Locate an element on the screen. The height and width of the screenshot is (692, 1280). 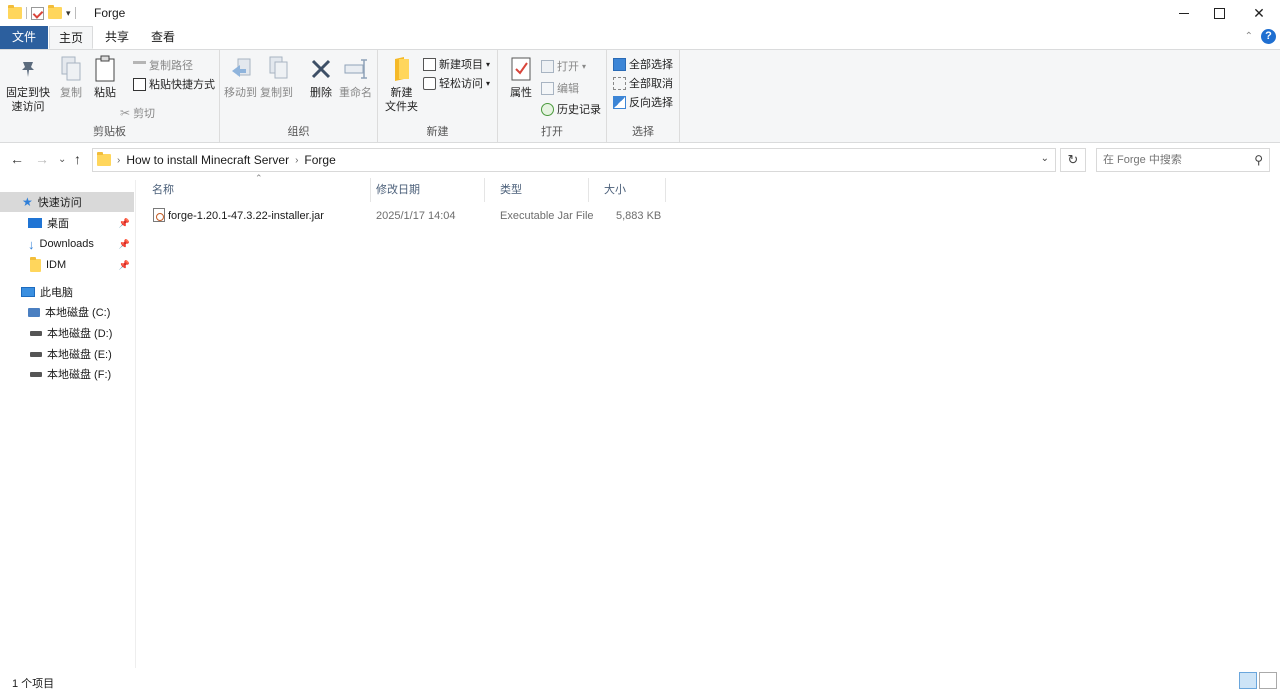
large-icons-view-icon is located at coordinates (1268, 680).